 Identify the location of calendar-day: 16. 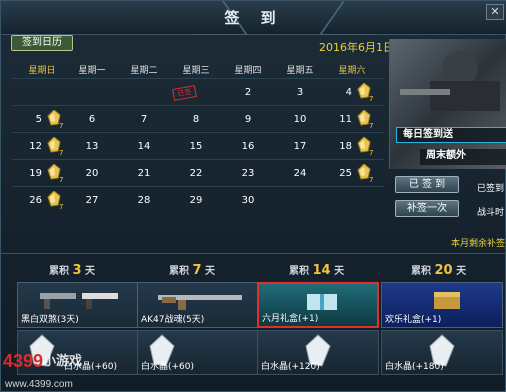
(248, 147).